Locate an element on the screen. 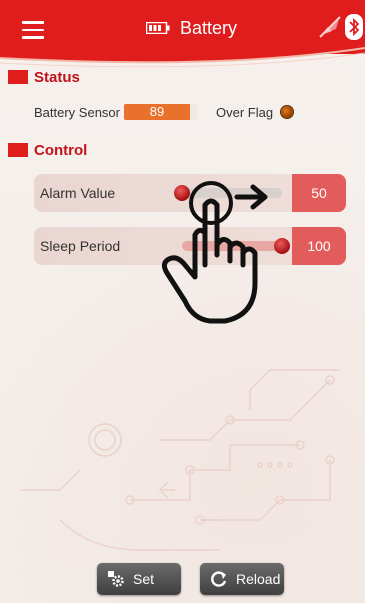 The width and height of the screenshot is (365, 603). bluetooth-icon is located at coordinates (354, 27).